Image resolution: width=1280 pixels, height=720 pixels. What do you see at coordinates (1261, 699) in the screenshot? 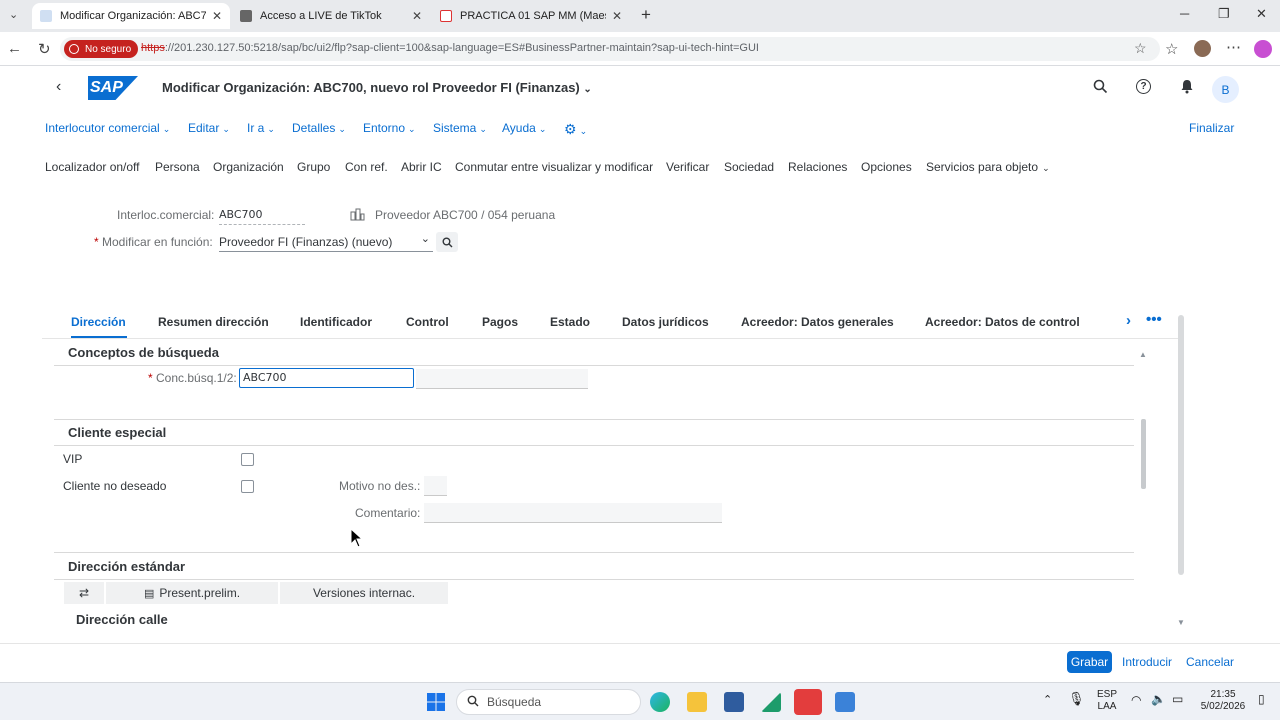
I see `notification-center-icon: ▯` at bounding box center [1261, 699].